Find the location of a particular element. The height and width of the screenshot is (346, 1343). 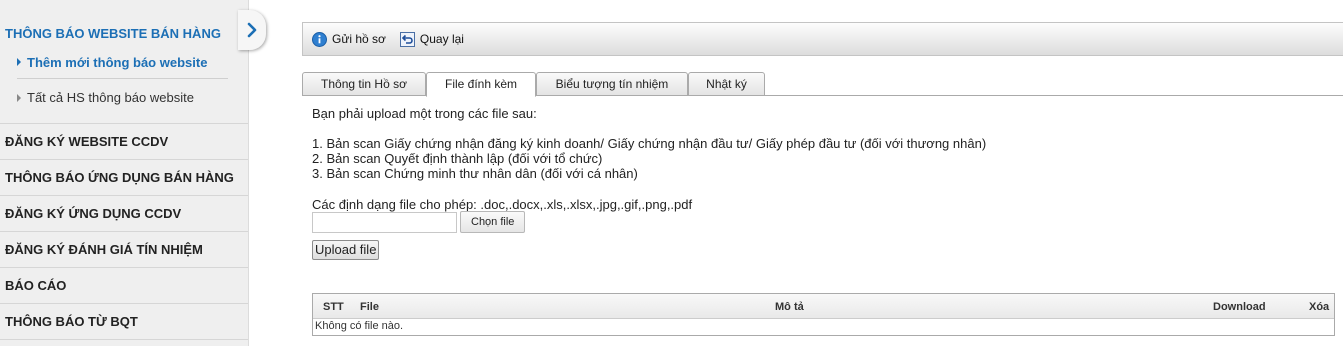

sidebar-item-notify-app: THÔNG BÁO ỨNG DỤNG BÁN HÀNG is located at coordinates (124, 178).